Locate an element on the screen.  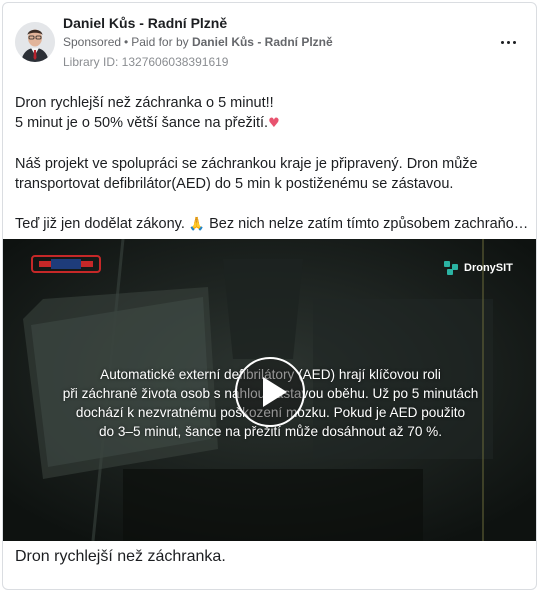
dronysit-logo: DronySIT is located at coordinates (478, 268).